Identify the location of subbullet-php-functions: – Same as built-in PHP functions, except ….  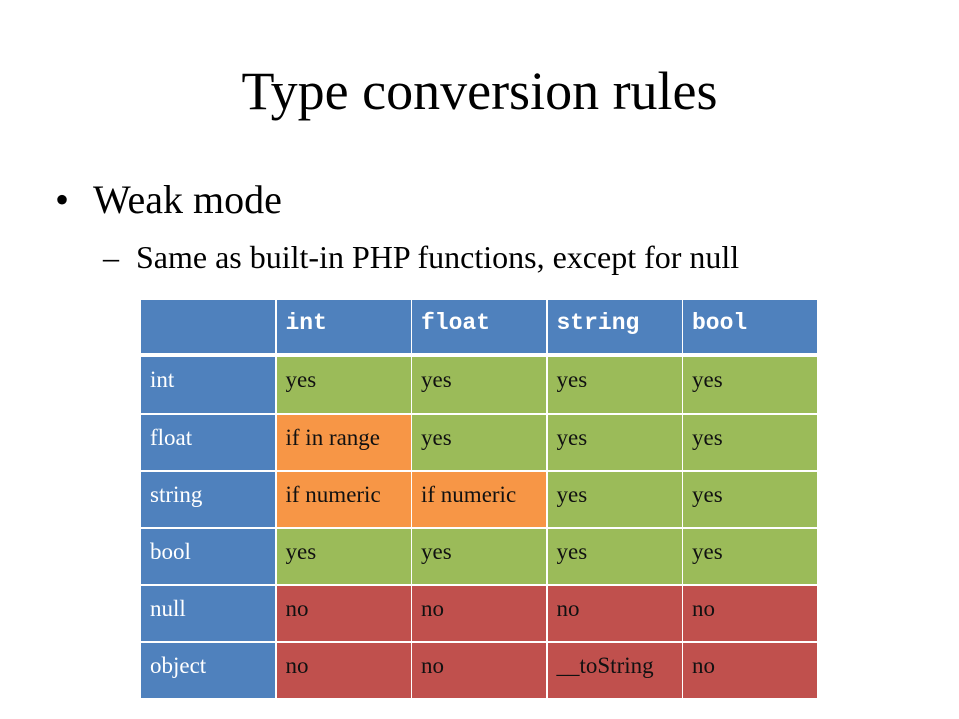
(421, 257).